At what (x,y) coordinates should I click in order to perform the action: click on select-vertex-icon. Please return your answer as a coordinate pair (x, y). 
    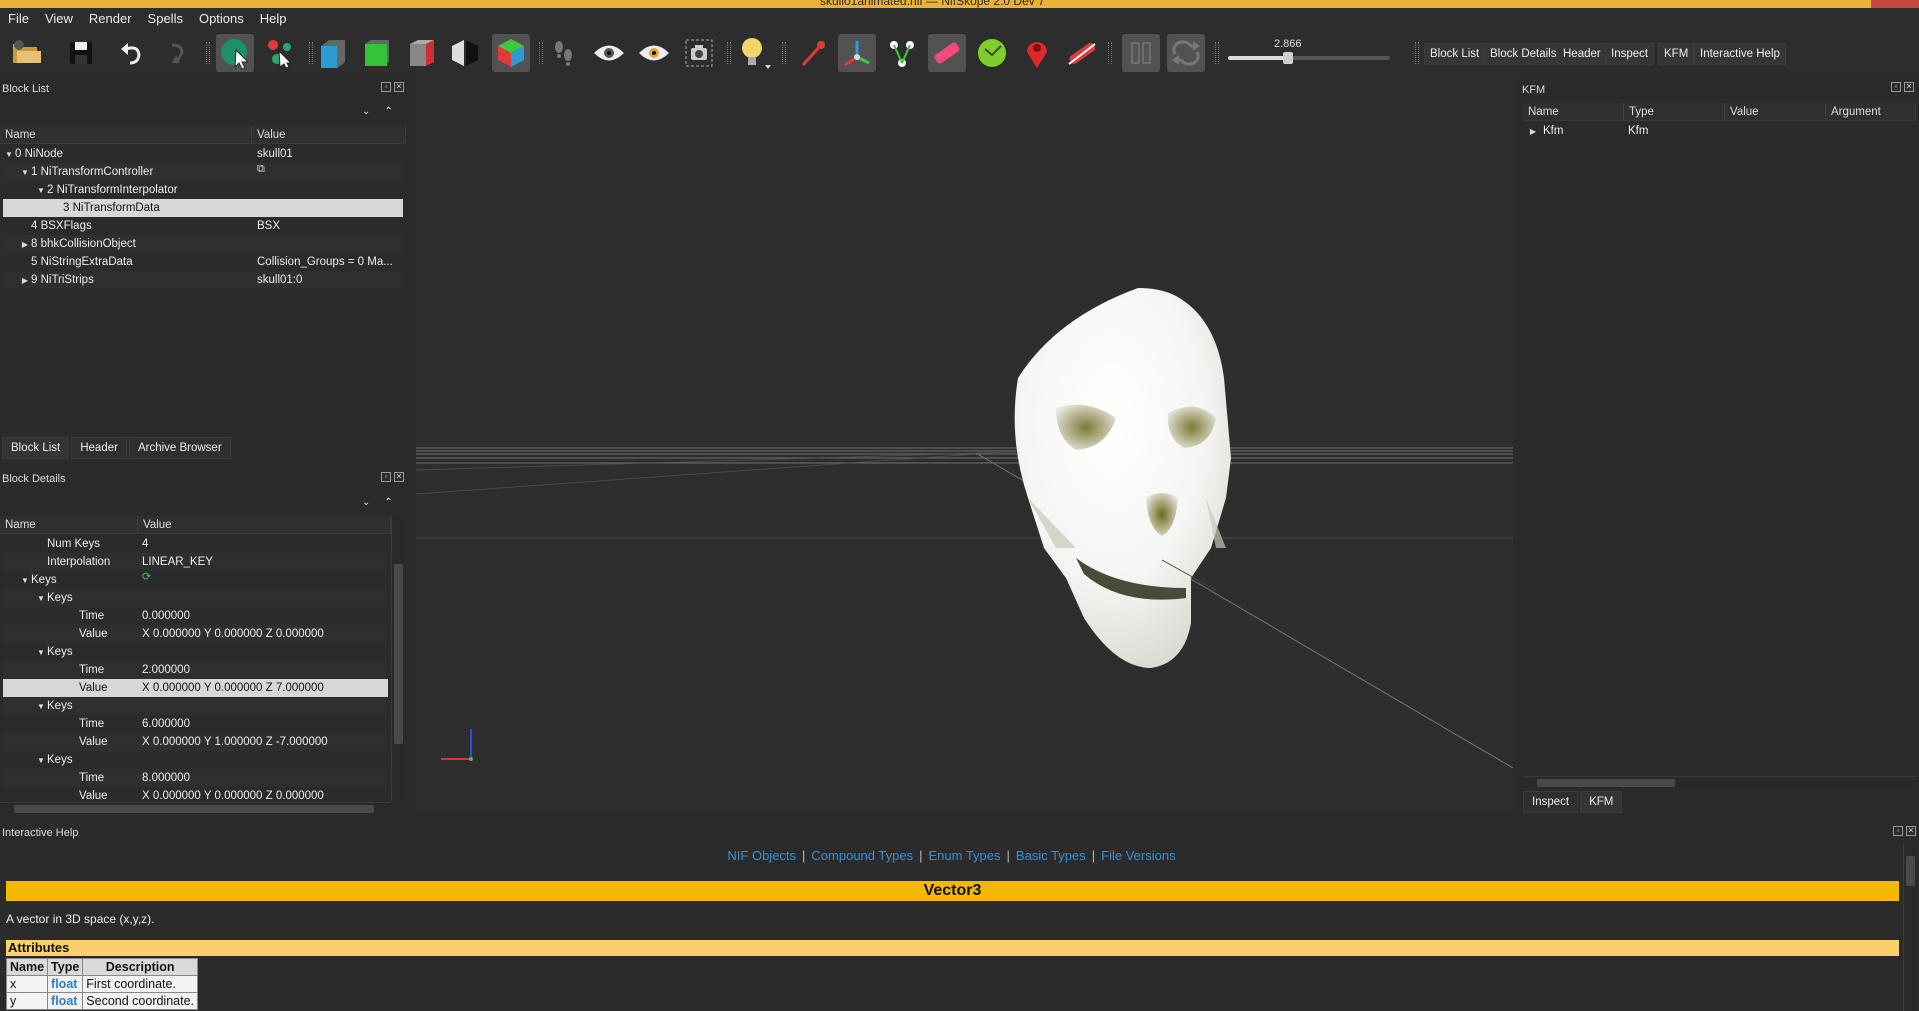
    Looking at the image, I should click on (281, 53).